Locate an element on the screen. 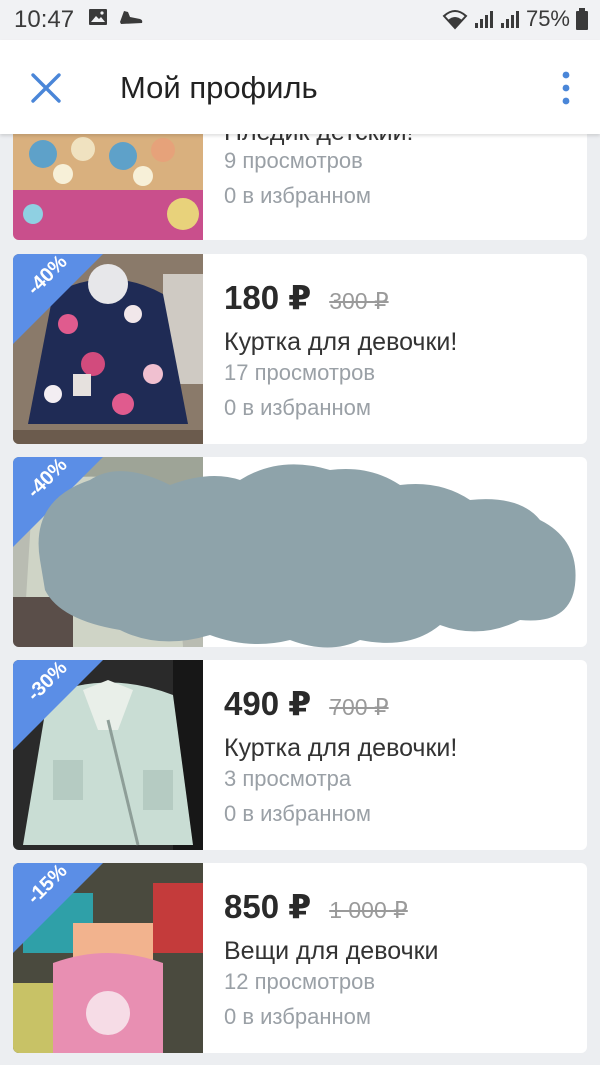  status-system-icons: 75% is located at coordinates (515, 19).